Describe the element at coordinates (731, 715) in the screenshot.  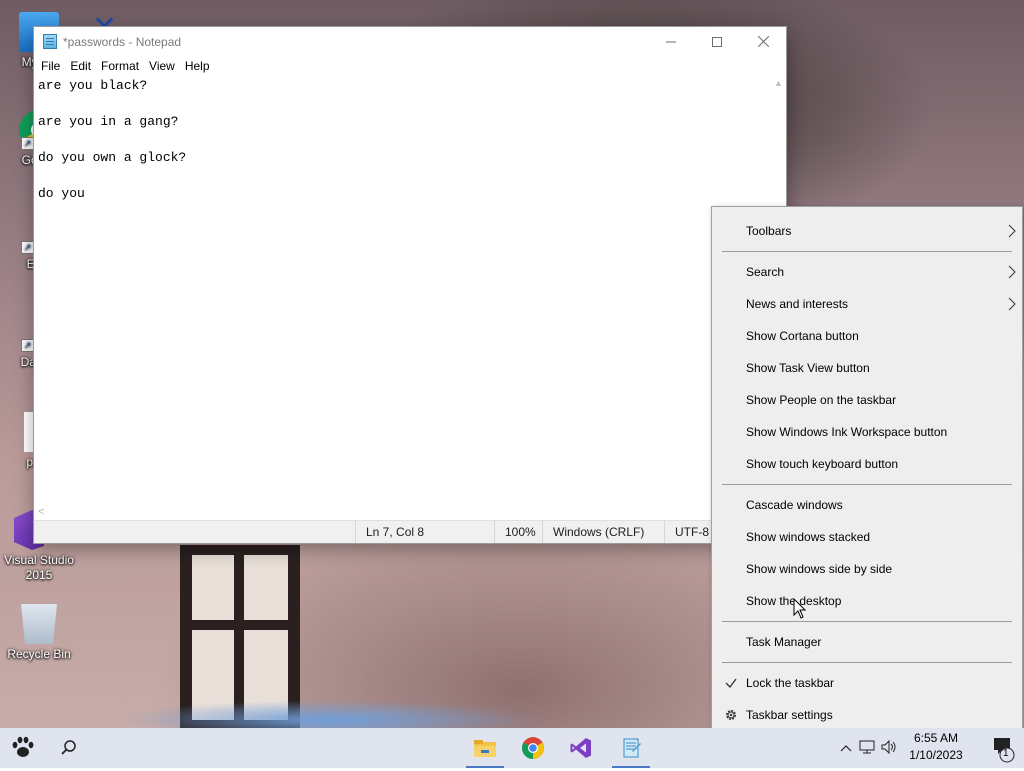
I see `gear-icon` at that location.